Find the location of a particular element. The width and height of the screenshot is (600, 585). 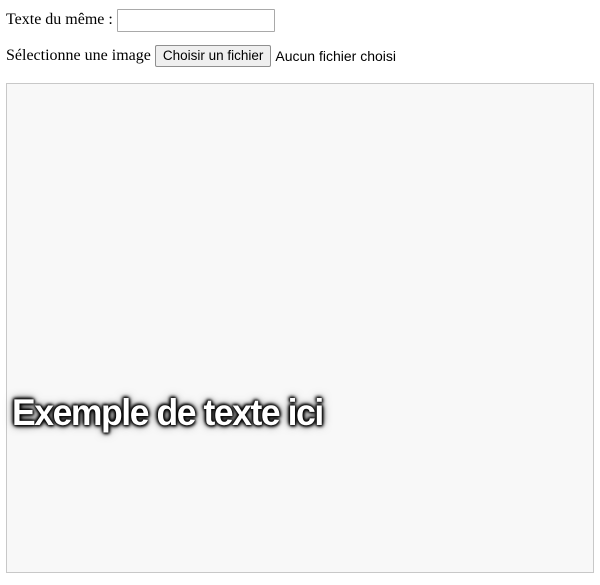

meme-text-input is located at coordinates (195, 20).